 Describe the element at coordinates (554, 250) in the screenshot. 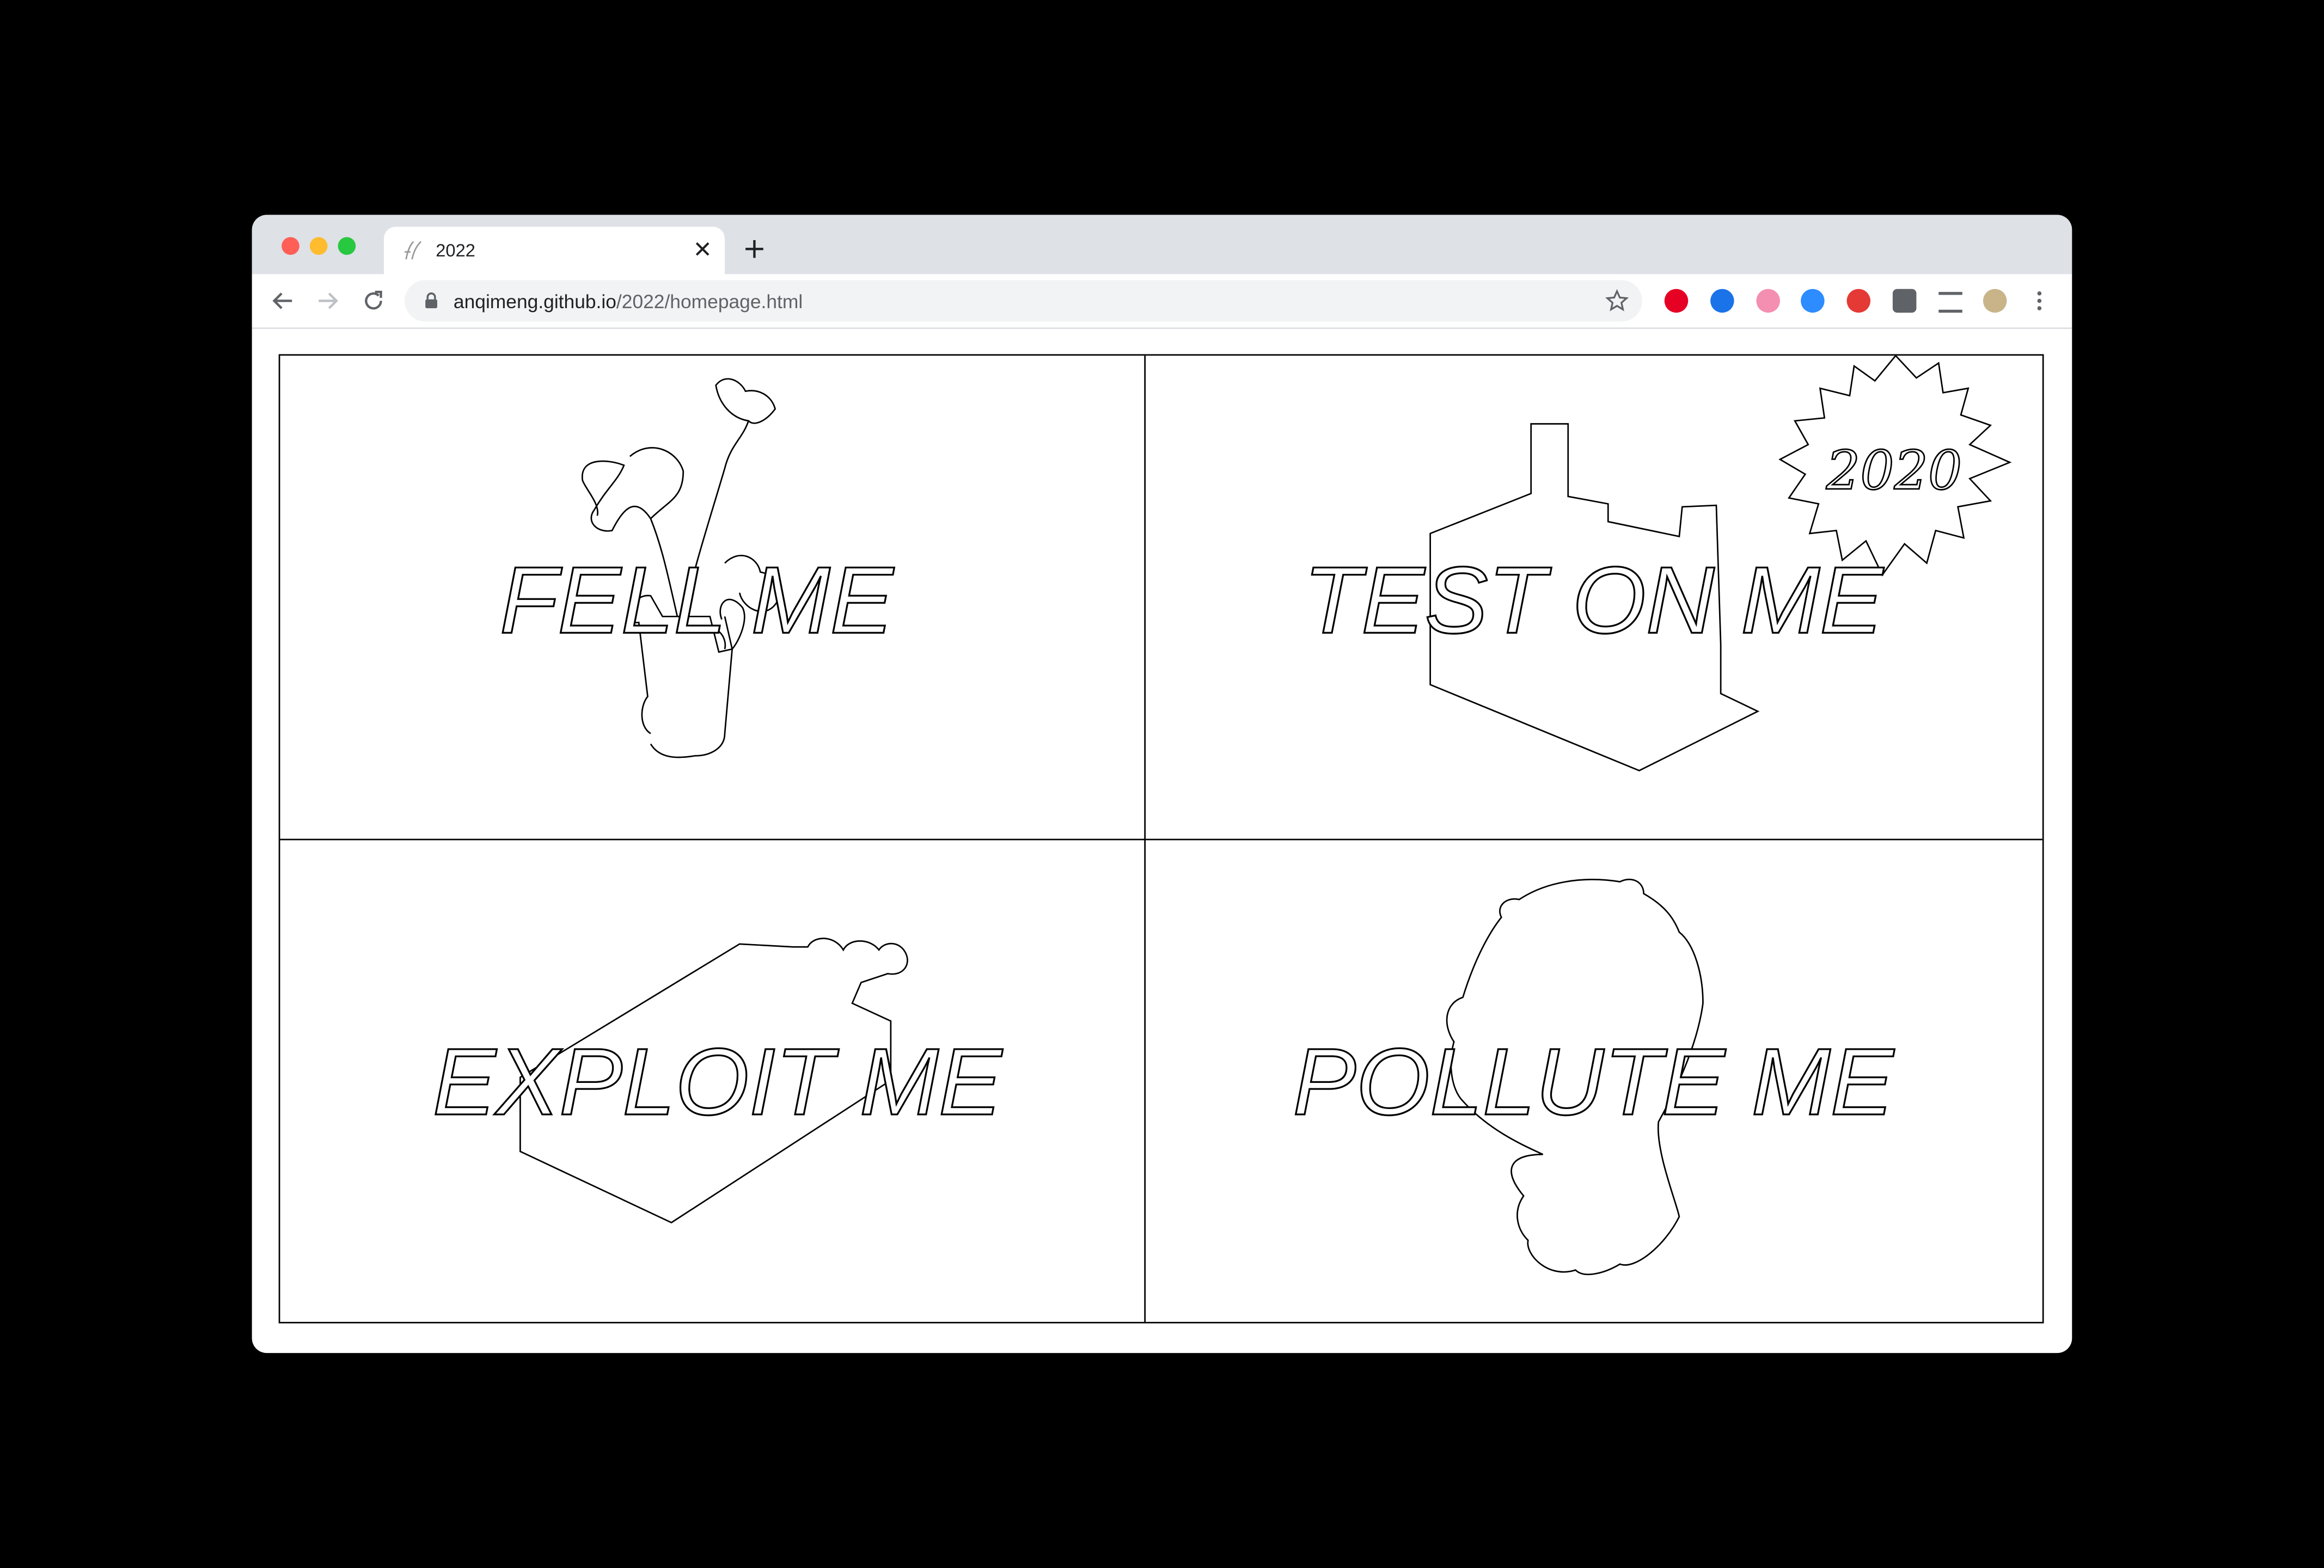

I see `browser-tab: 2022` at that location.